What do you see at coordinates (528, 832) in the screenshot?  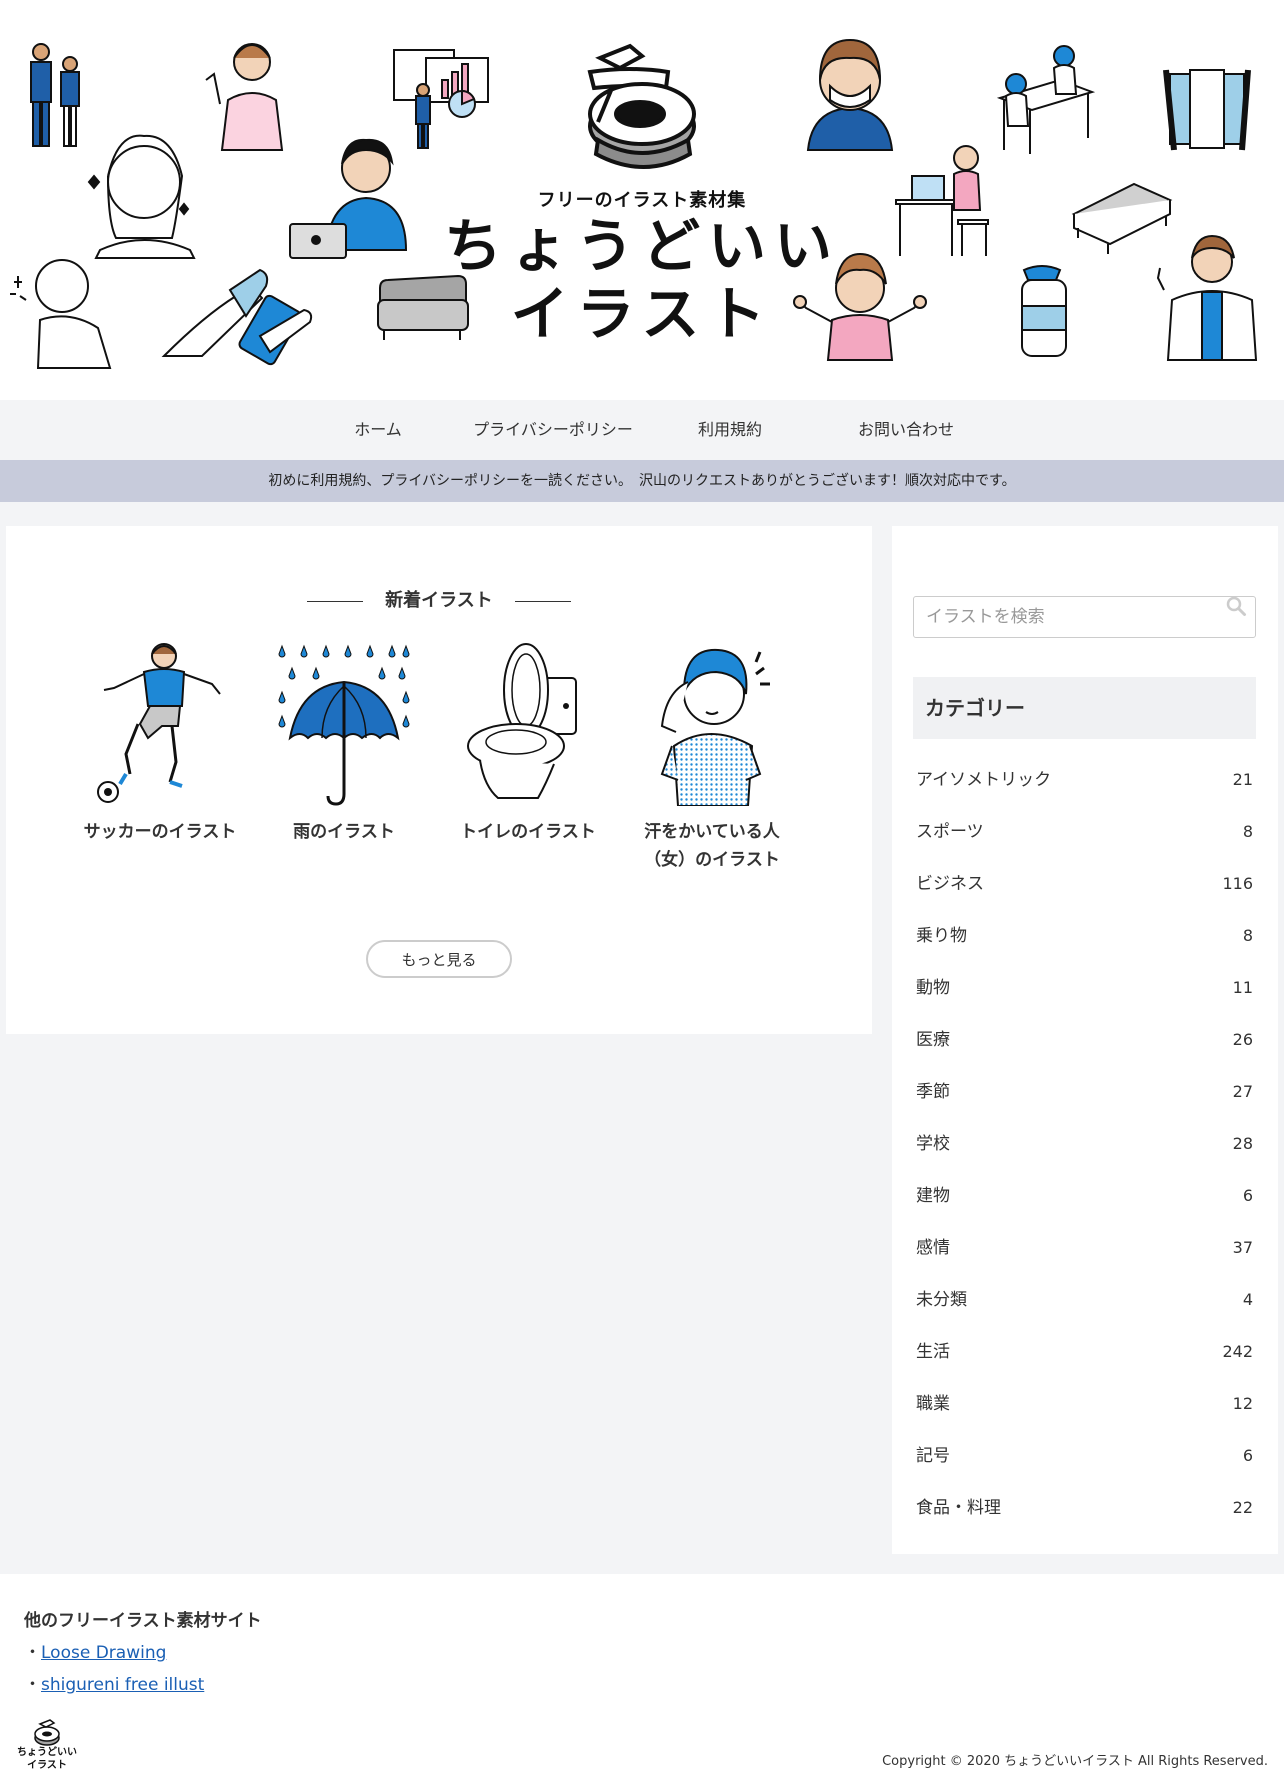 I see `illustration-card-title: トイレのイラスト` at bounding box center [528, 832].